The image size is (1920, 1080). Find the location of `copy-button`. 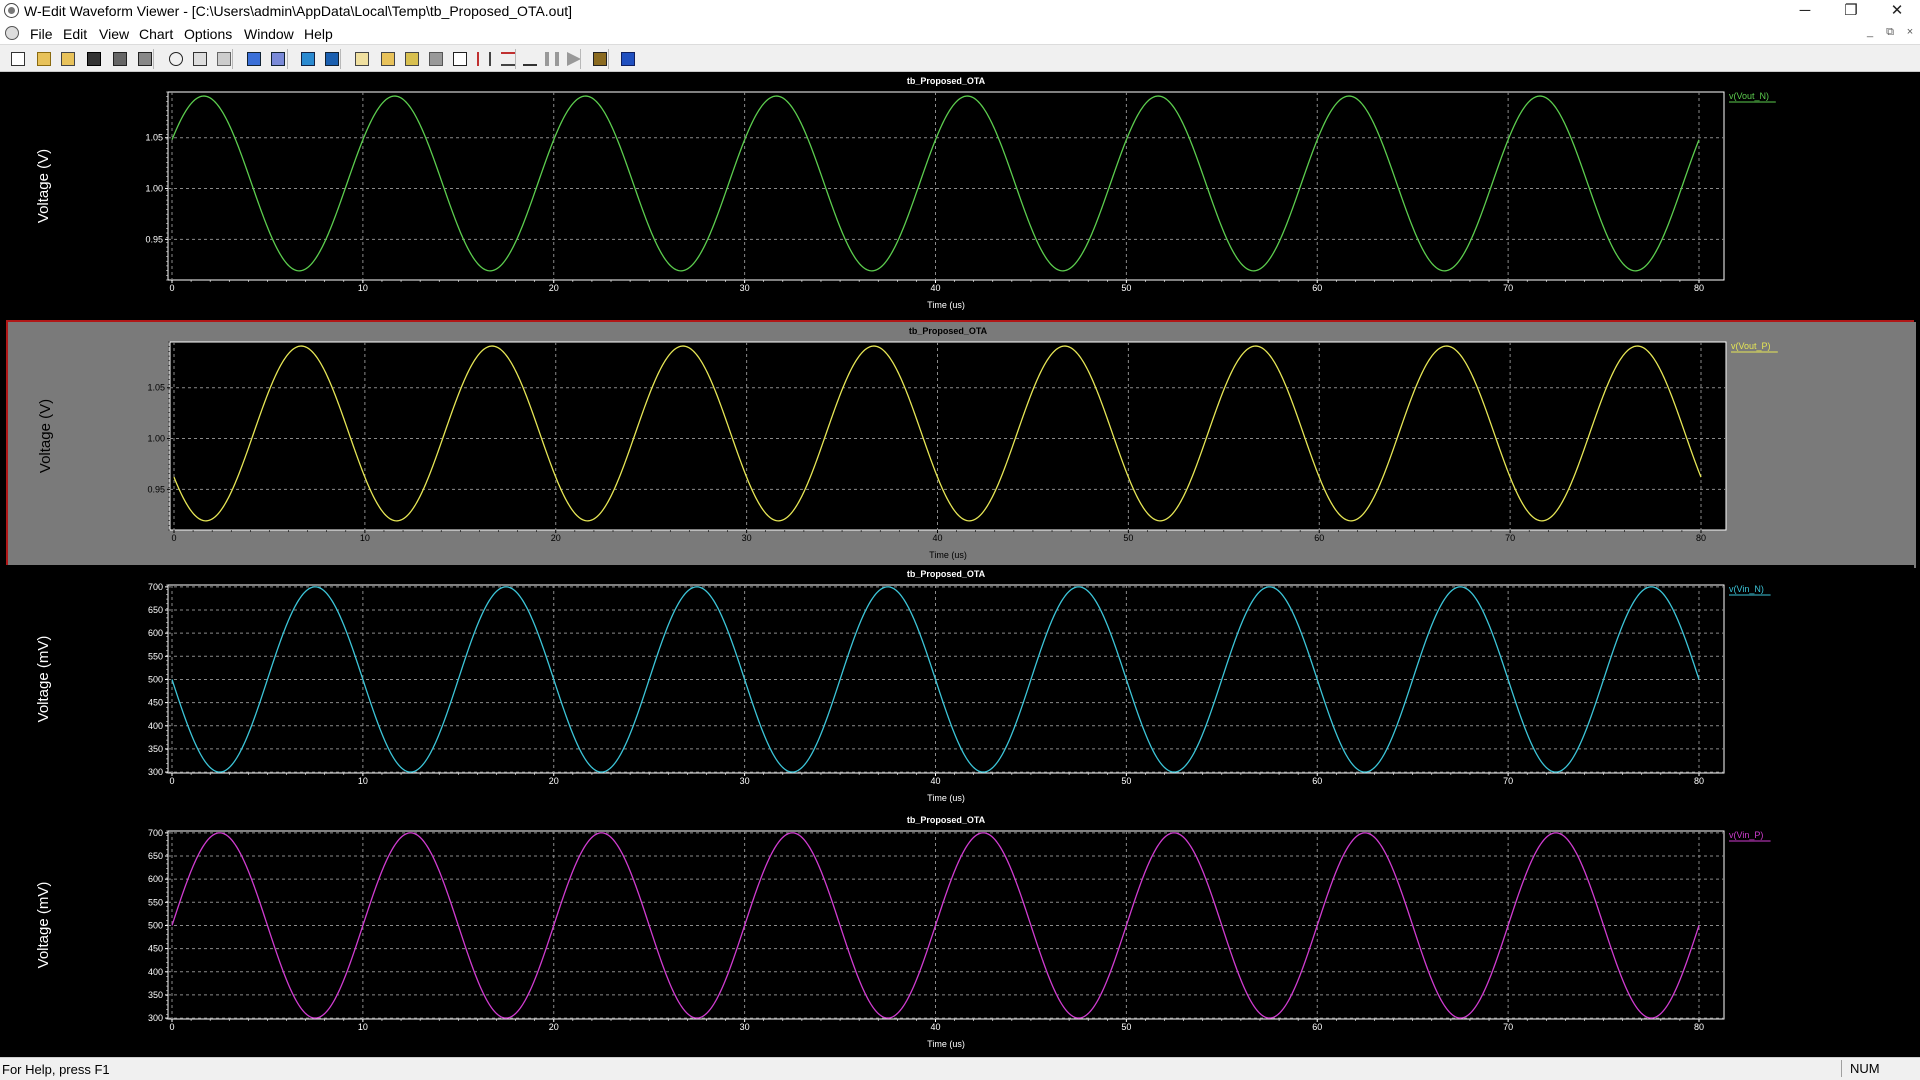

copy-button is located at coordinates (200, 59).